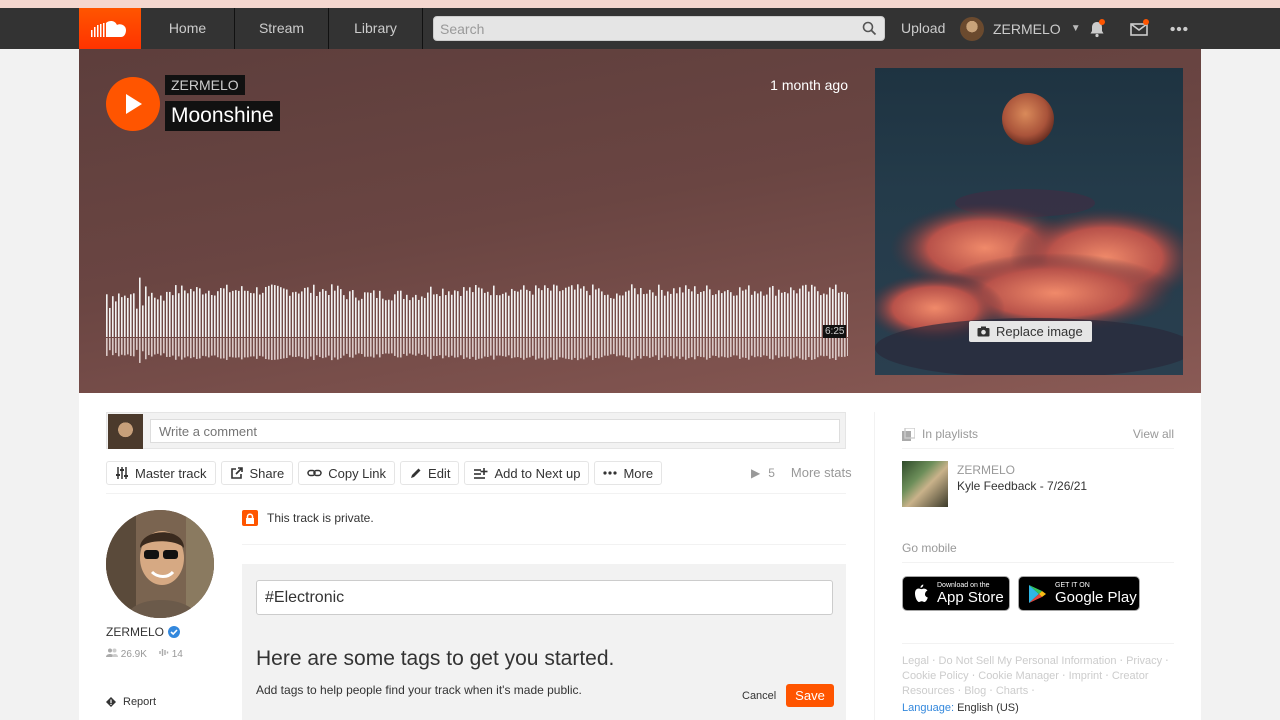 The width and height of the screenshot is (1280, 720). What do you see at coordinates (282, 28) in the screenshot?
I see `nav-stream: Stream` at bounding box center [282, 28].